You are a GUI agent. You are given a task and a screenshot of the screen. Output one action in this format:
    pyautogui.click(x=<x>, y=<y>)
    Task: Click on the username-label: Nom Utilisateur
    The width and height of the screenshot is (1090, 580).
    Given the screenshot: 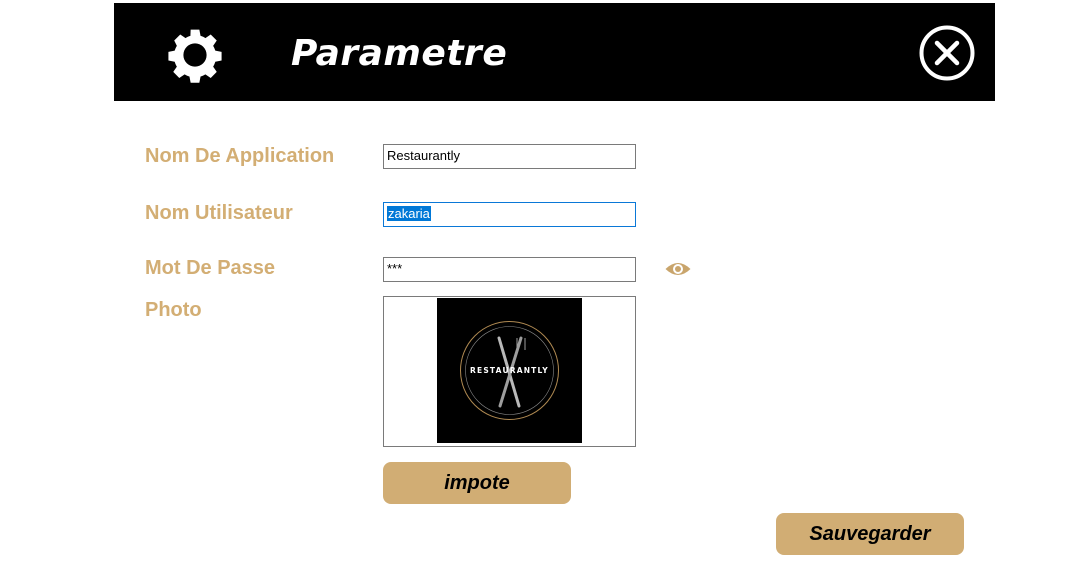 What is the action you would take?
    pyautogui.click(x=219, y=213)
    